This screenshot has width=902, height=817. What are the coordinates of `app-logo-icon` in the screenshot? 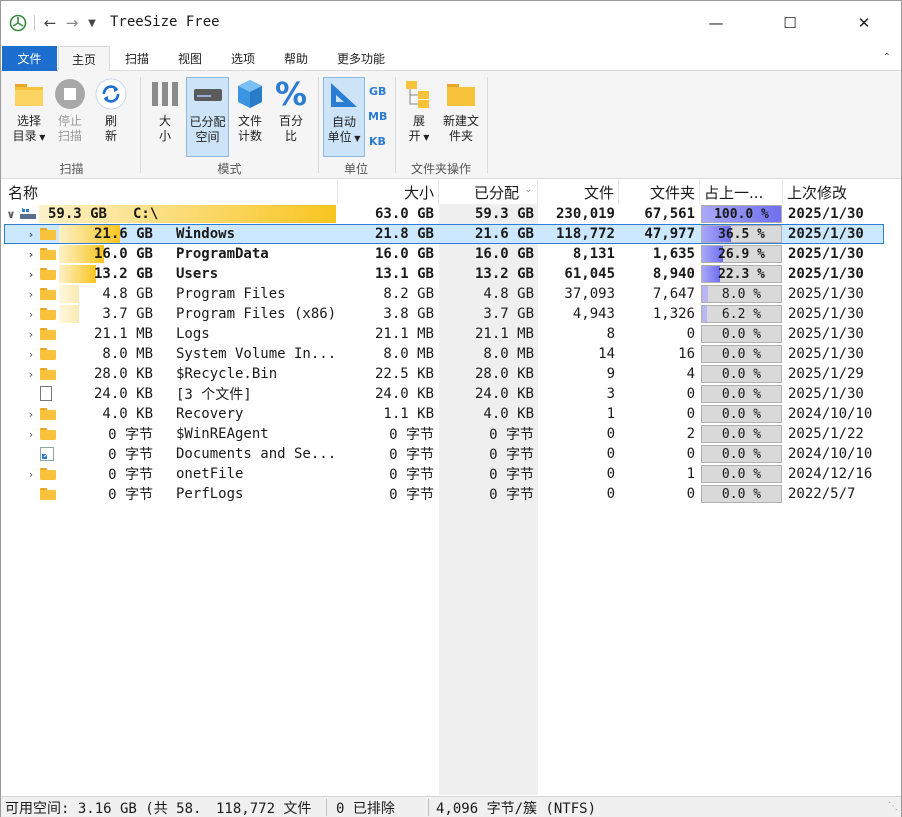 It's located at (18, 23).